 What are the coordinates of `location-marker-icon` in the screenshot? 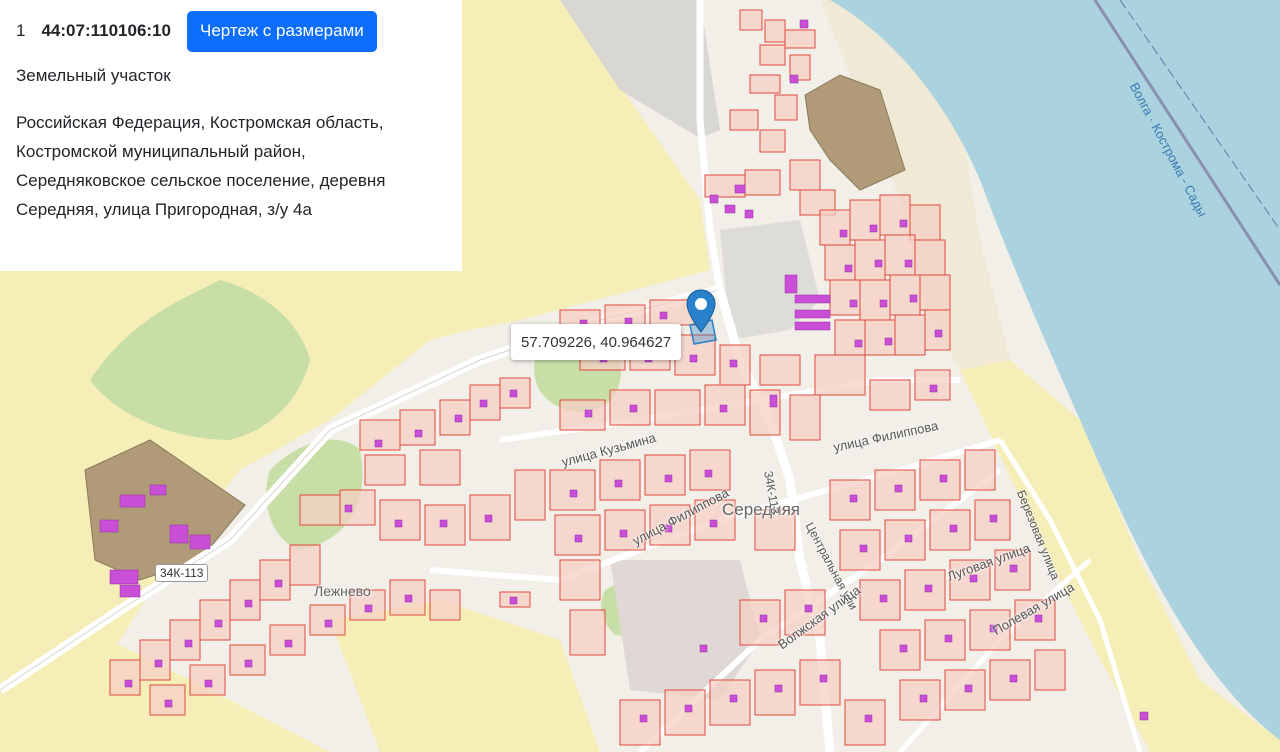 It's located at (701, 312).